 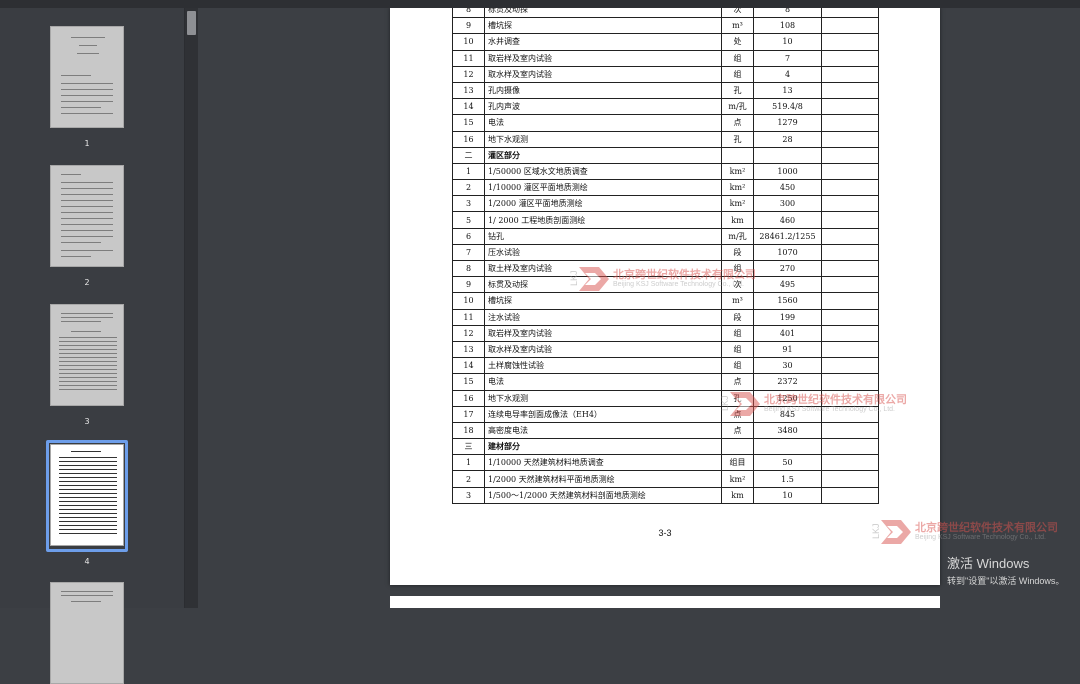 I want to click on row-unit: m/孔, so click(x=737, y=107).